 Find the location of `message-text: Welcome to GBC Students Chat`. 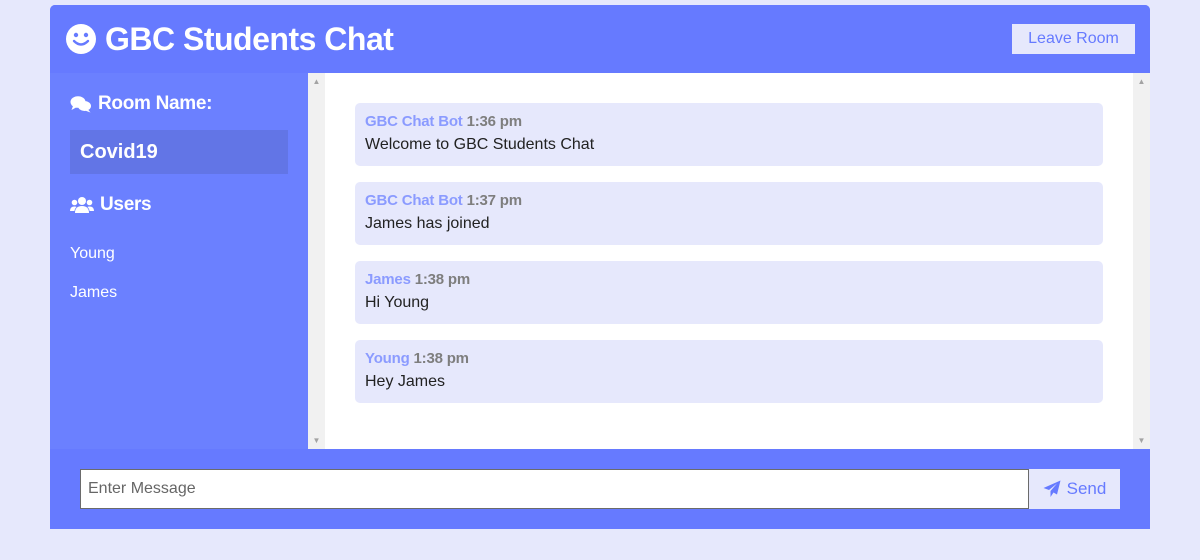

message-text: Welcome to GBC Students Chat is located at coordinates (480, 144).